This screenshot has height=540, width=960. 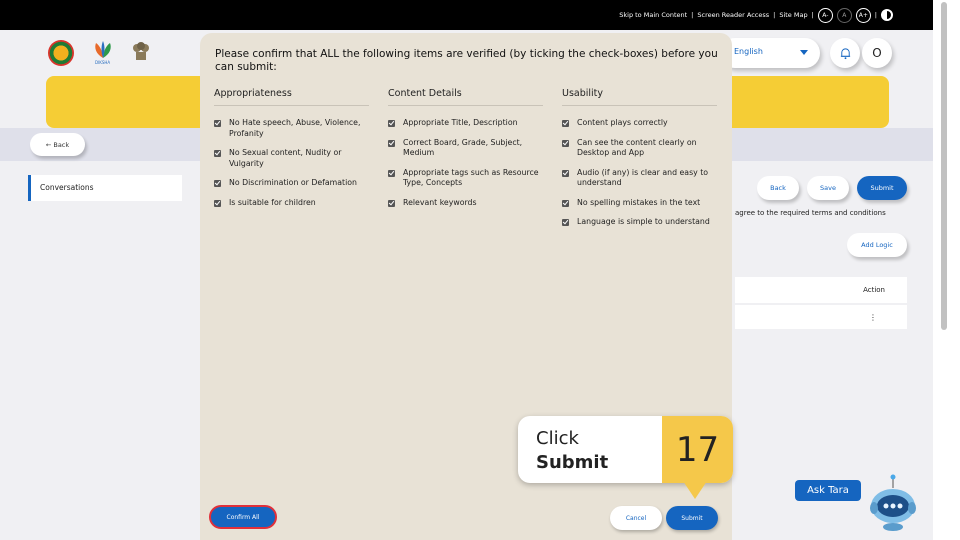 What do you see at coordinates (873, 317) in the screenshot?
I see `row-menu-icon: ⋮` at bounding box center [873, 317].